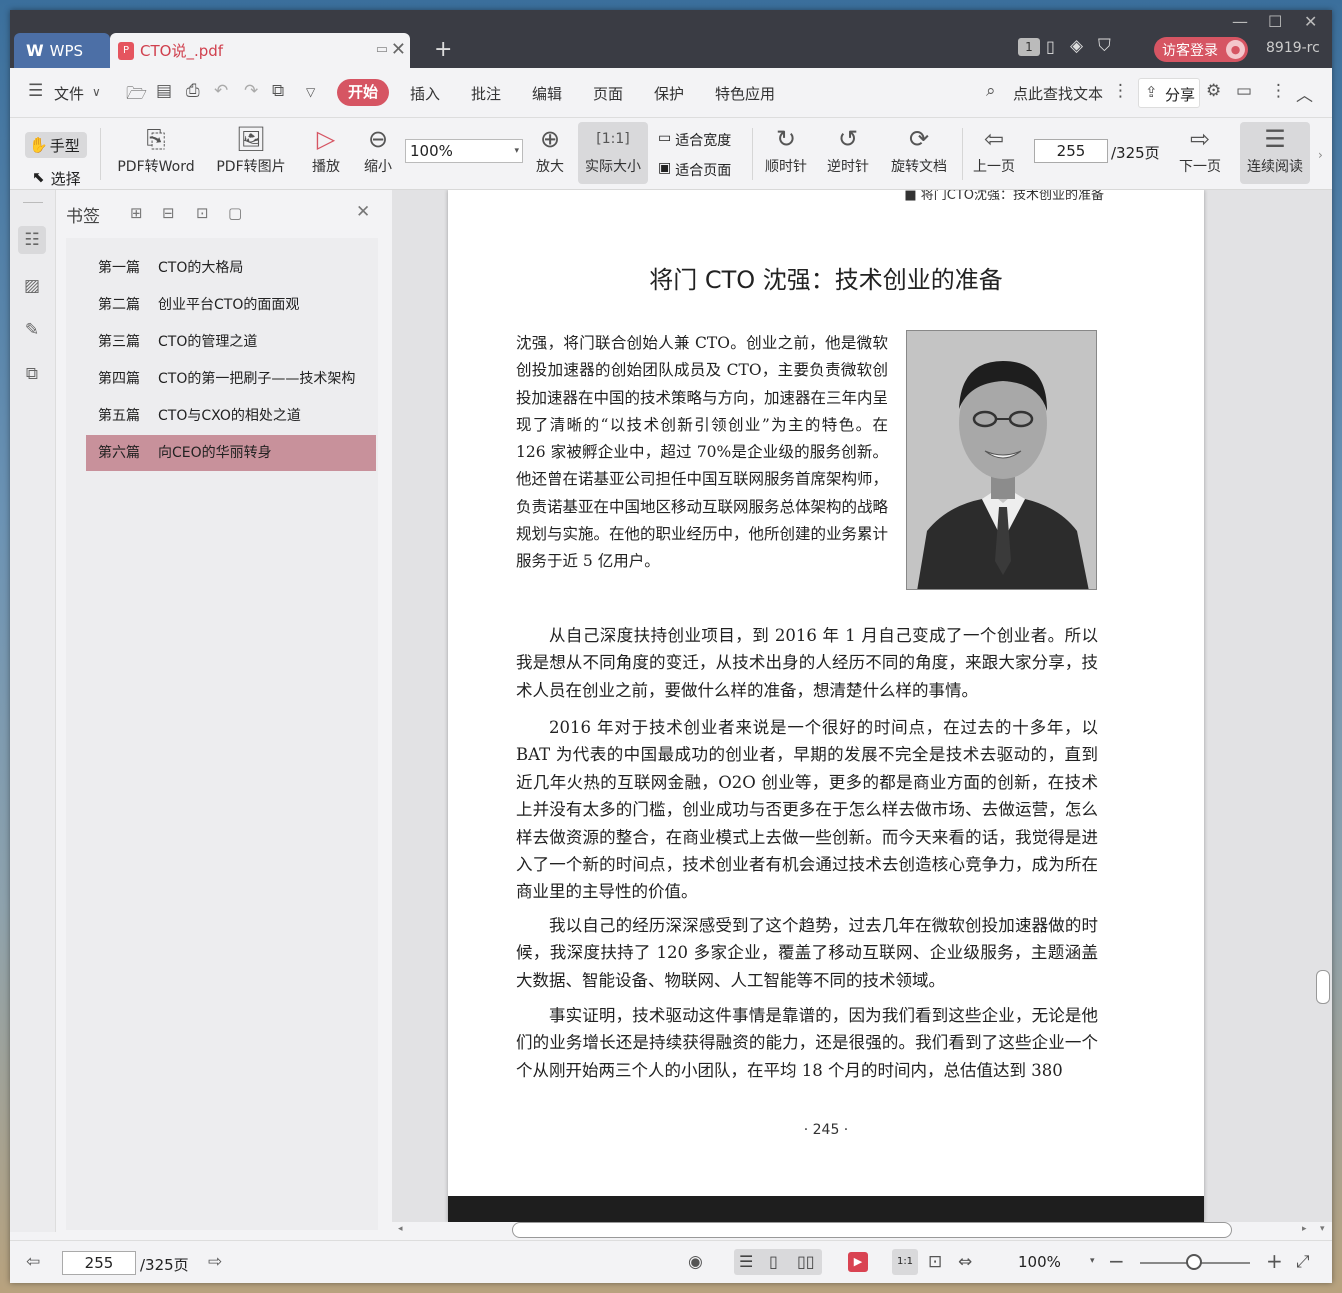 This screenshot has height=1293, width=1342. Describe the element at coordinates (1169, 93) in the screenshot. I see `share-button: ⇪ 分享` at that location.